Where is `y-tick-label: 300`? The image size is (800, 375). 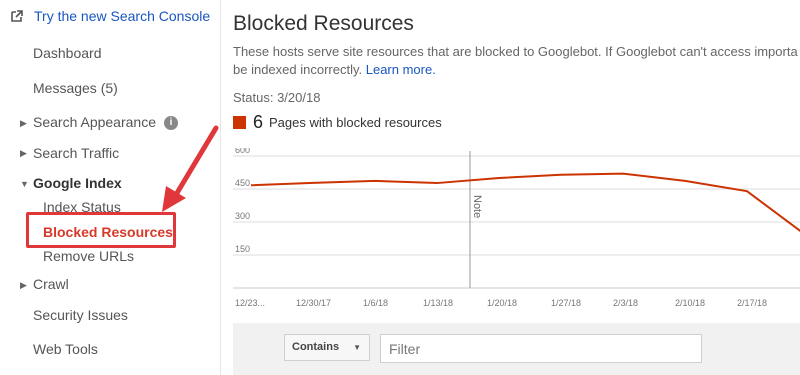 y-tick-label: 300 is located at coordinates (242, 216).